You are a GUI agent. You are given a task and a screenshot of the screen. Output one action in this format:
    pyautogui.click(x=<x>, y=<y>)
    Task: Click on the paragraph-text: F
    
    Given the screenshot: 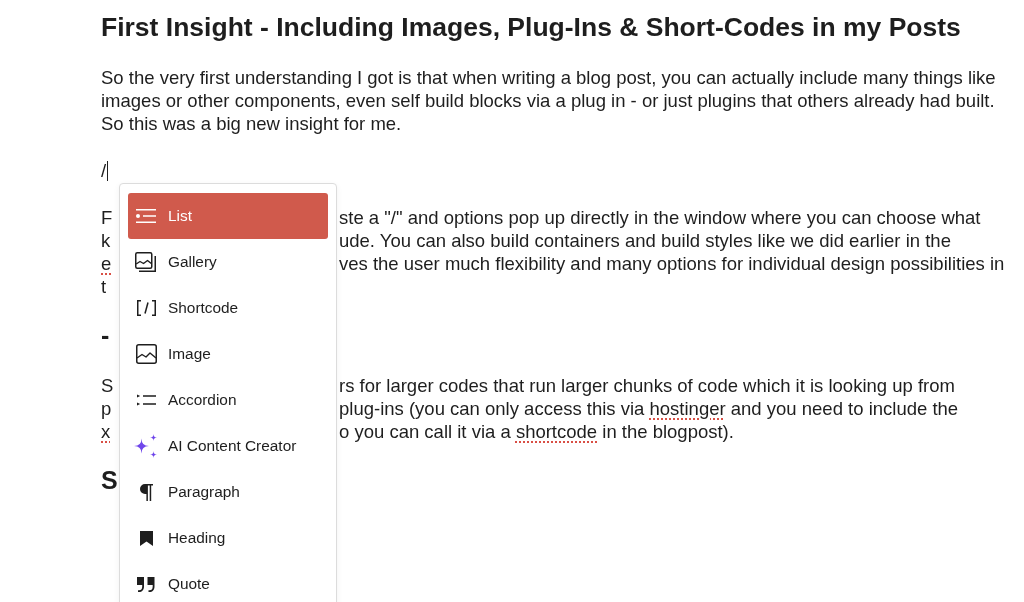 What is the action you would take?
    pyautogui.click(x=107, y=217)
    